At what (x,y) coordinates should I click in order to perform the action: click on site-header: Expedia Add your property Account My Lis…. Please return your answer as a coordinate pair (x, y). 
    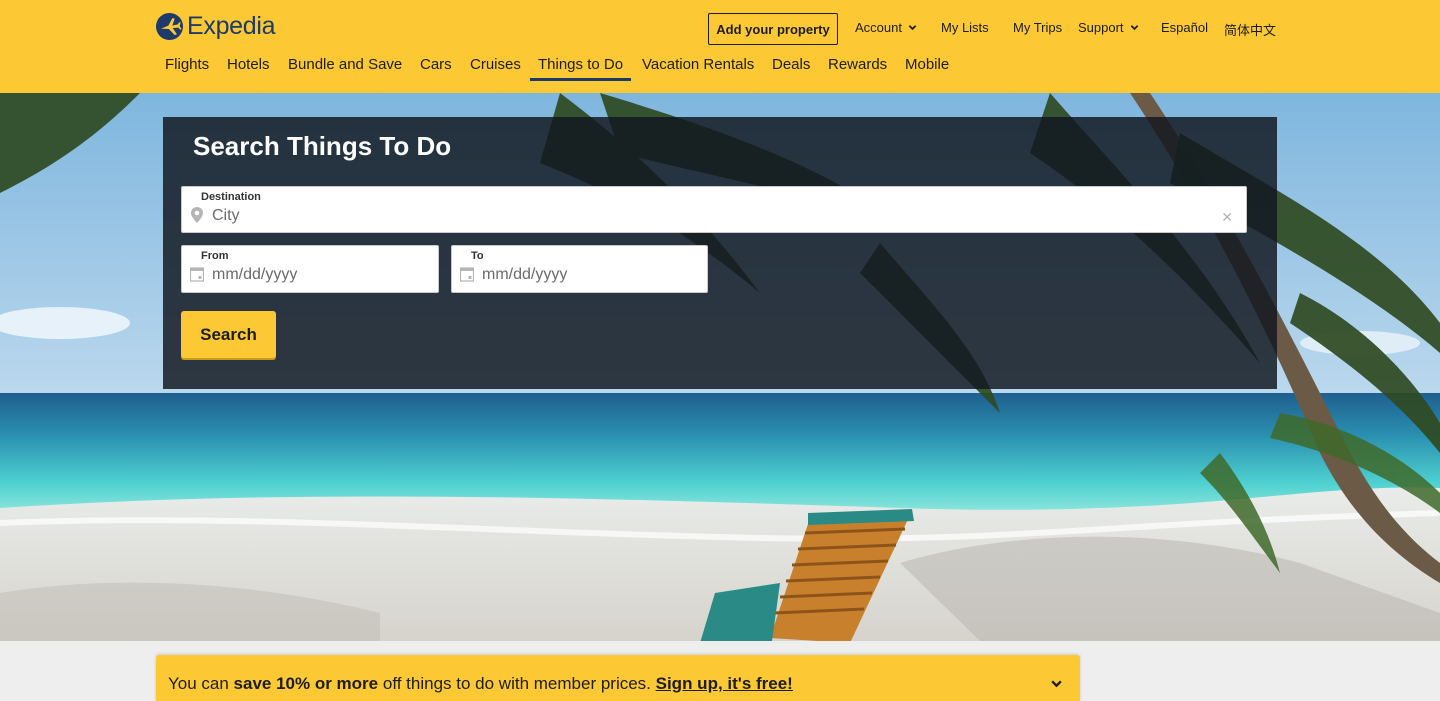
    Looking at the image, I should click on (720, 46).